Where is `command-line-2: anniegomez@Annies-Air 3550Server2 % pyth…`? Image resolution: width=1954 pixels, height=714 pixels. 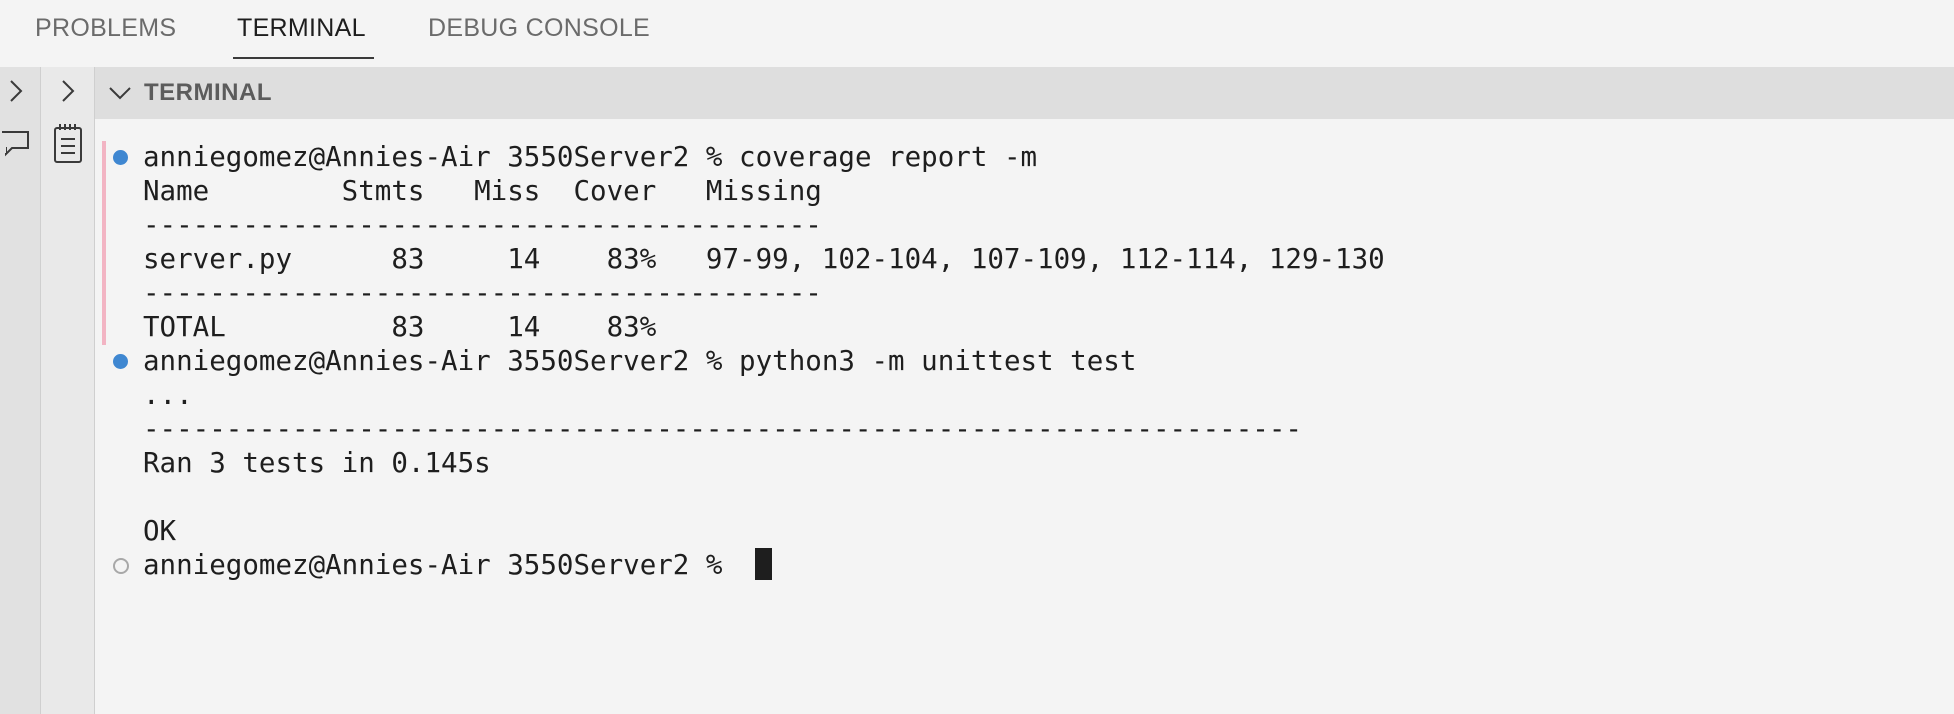 command-line-2: anniegomez@Annies-Air 3550Server2 % pyth… is located at coordinates (639, 361).